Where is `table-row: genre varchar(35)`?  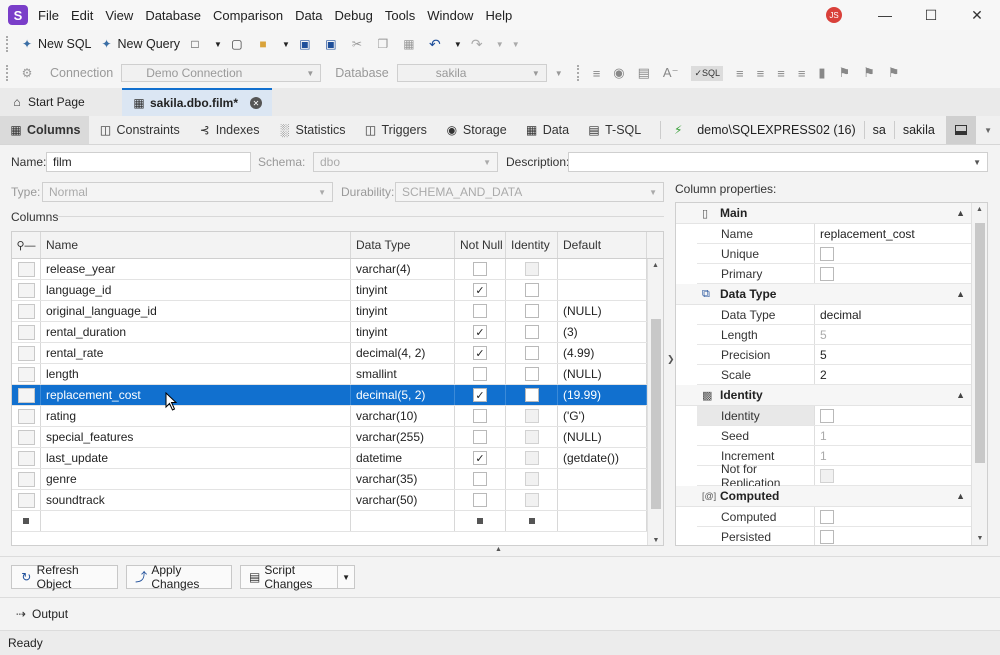
table-row: genre varchar(35) is located at coordinates (337, 479).